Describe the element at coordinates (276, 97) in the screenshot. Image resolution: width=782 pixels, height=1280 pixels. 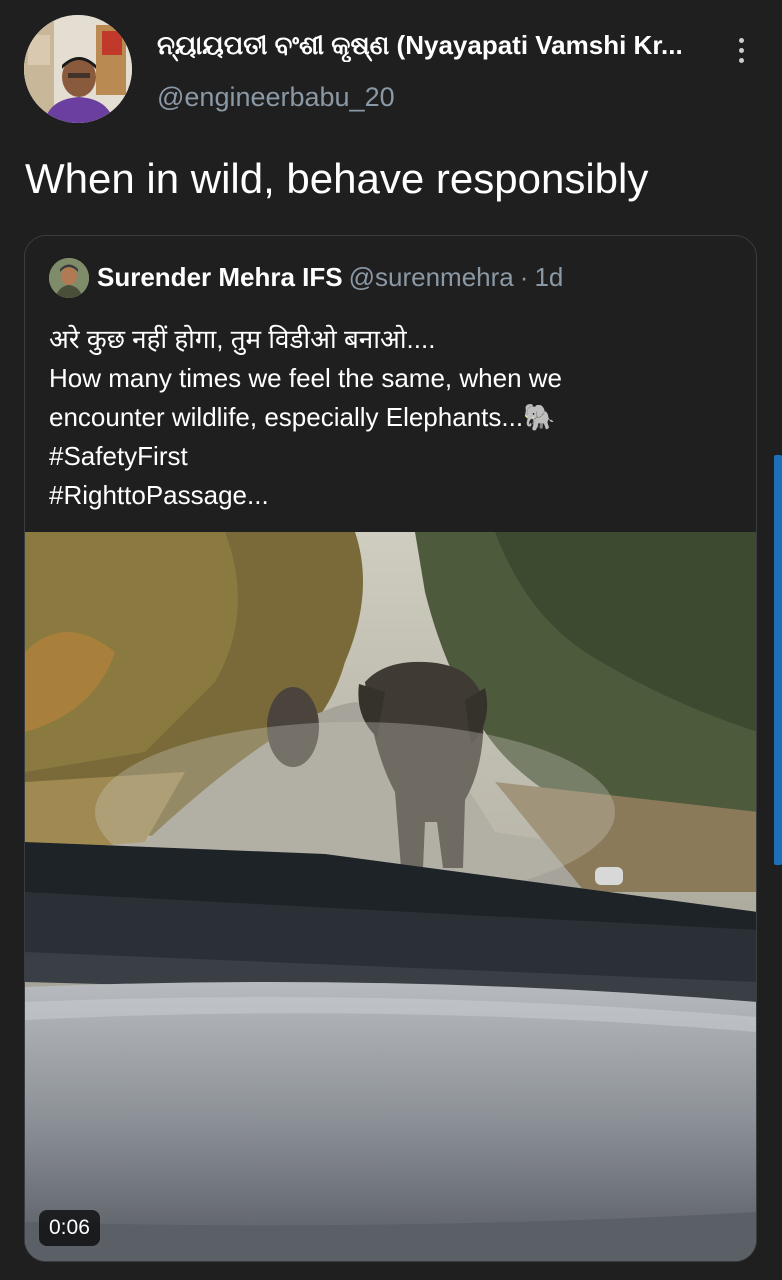
I see `author-handle: @engineerbabu_20` at that location.